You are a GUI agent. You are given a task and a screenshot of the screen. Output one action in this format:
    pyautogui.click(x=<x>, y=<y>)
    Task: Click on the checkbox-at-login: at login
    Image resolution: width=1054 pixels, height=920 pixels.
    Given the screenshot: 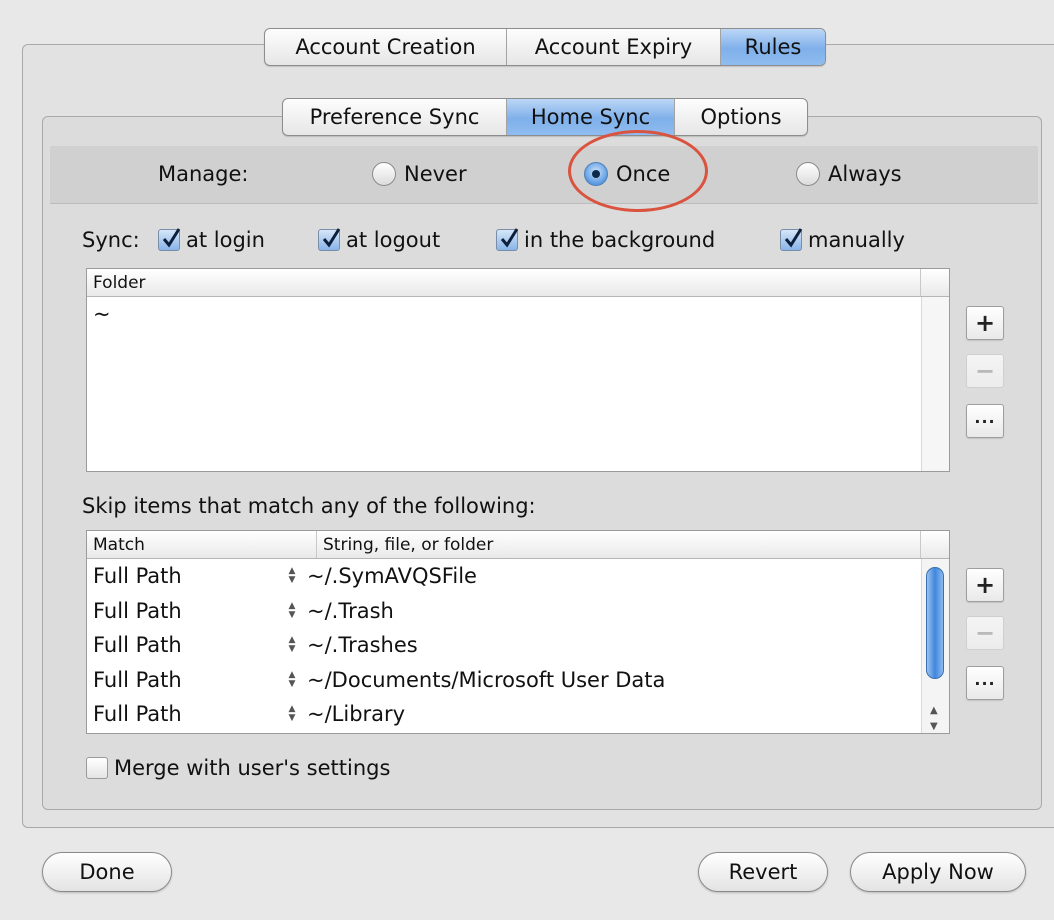 What is the action you would take?
    pyautogui.click(x=211, y=240)
    